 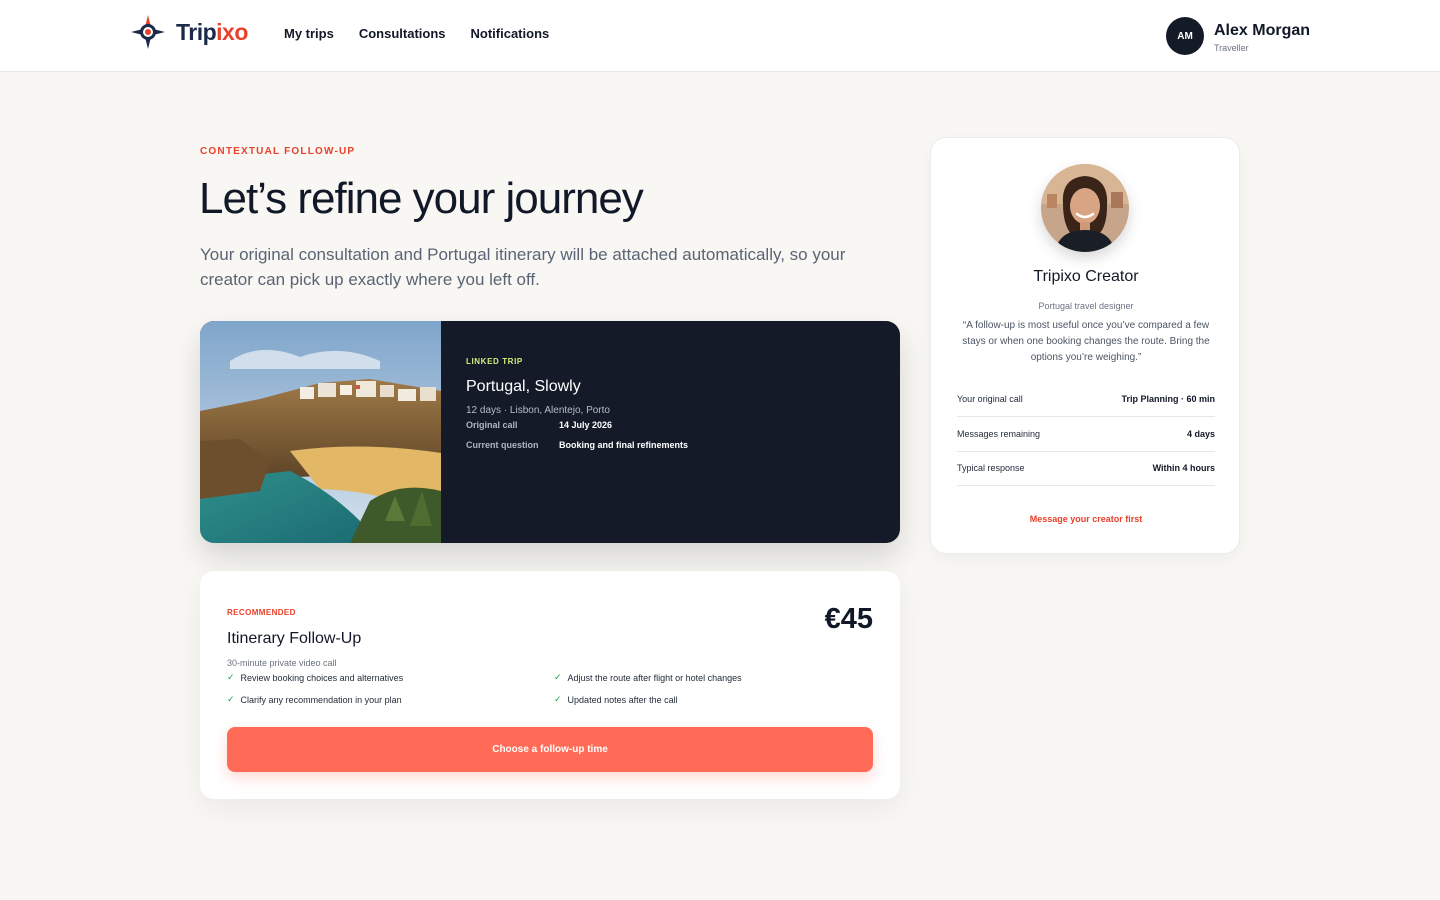 What do you see at coordinates (1262, 30) in the screenshot?
I see `user-name: Alex Morgan` at bounding box center [1262, 30].